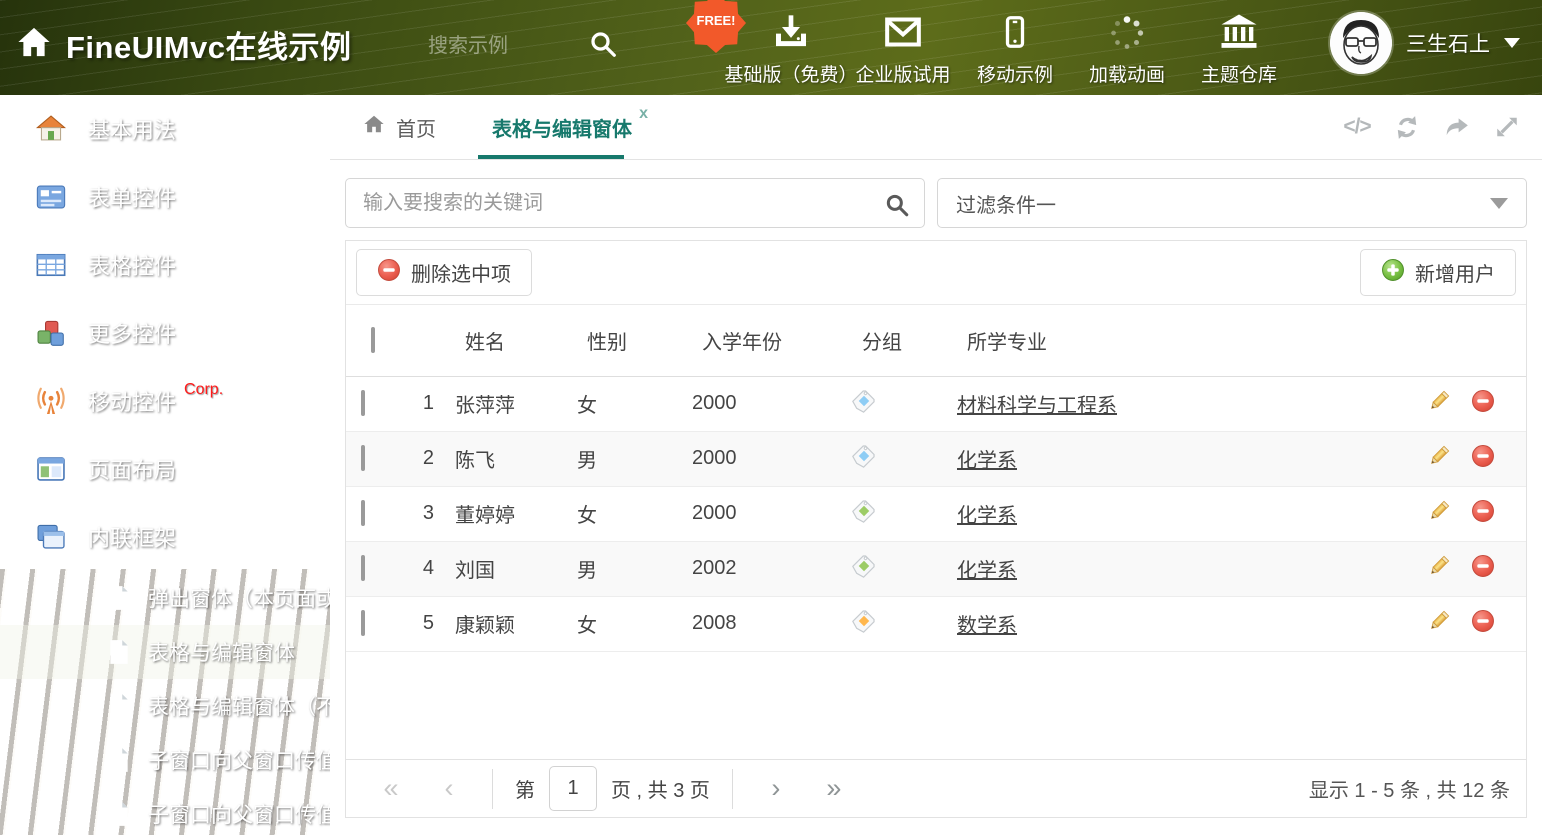  Describe the element at coordinates (1239, 48) in the screenshot. I see `nav-item-themes: 主题仓库` at that location.